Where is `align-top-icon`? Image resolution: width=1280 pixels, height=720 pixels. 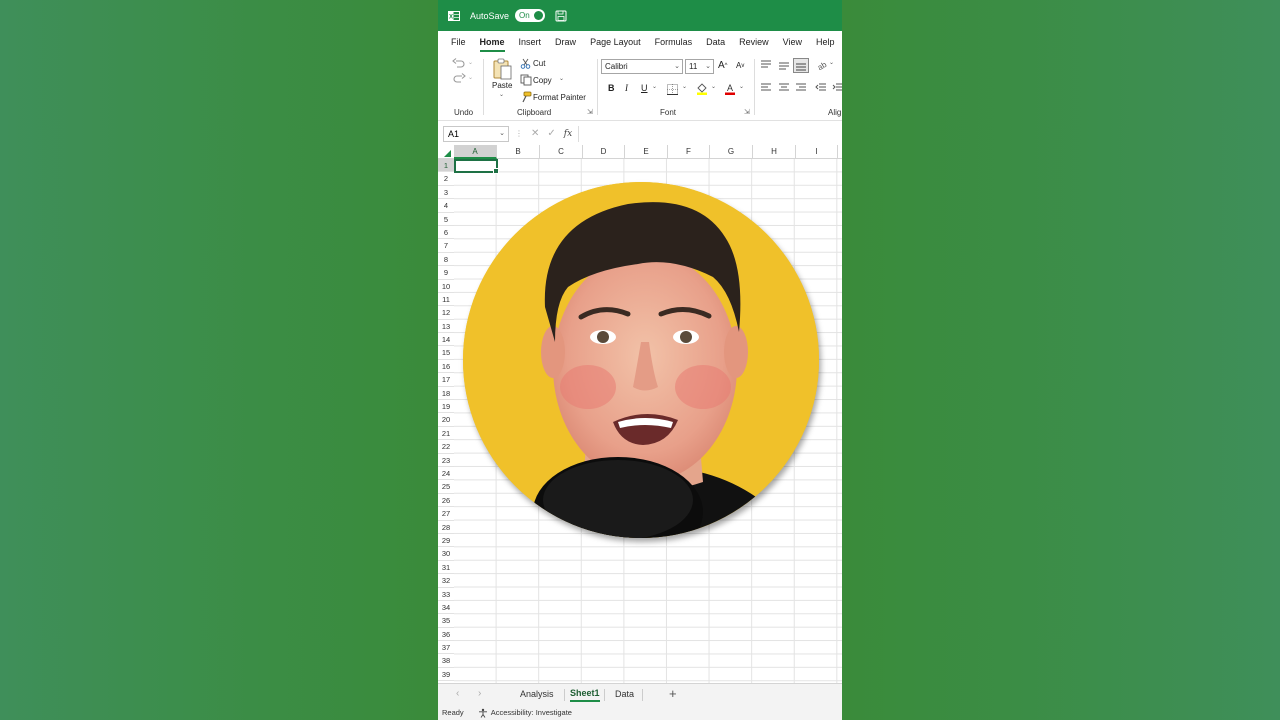
align-top-icon is located at coordinates (766, 65).